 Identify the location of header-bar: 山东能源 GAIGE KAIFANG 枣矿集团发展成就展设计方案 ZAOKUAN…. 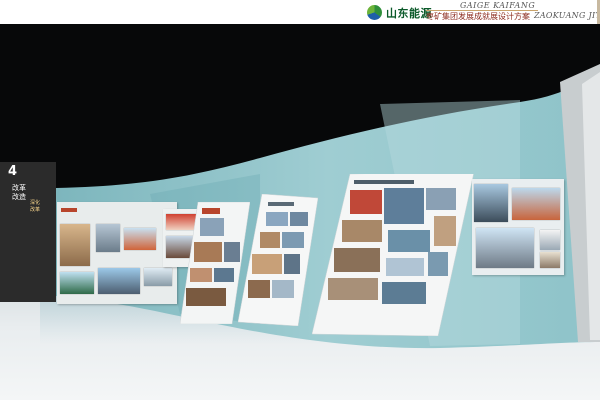
(300, 12).